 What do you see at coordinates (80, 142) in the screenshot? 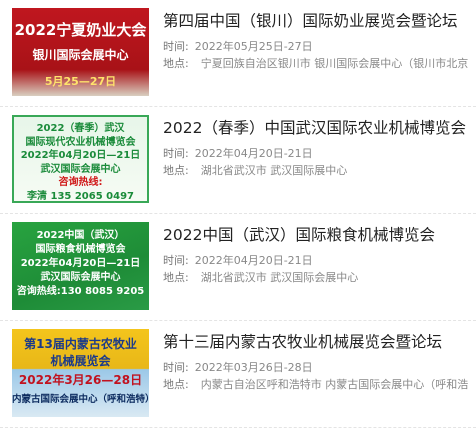
I see `poster-text: 国际现代农业机械博览会` at bounding box center [80, 142].